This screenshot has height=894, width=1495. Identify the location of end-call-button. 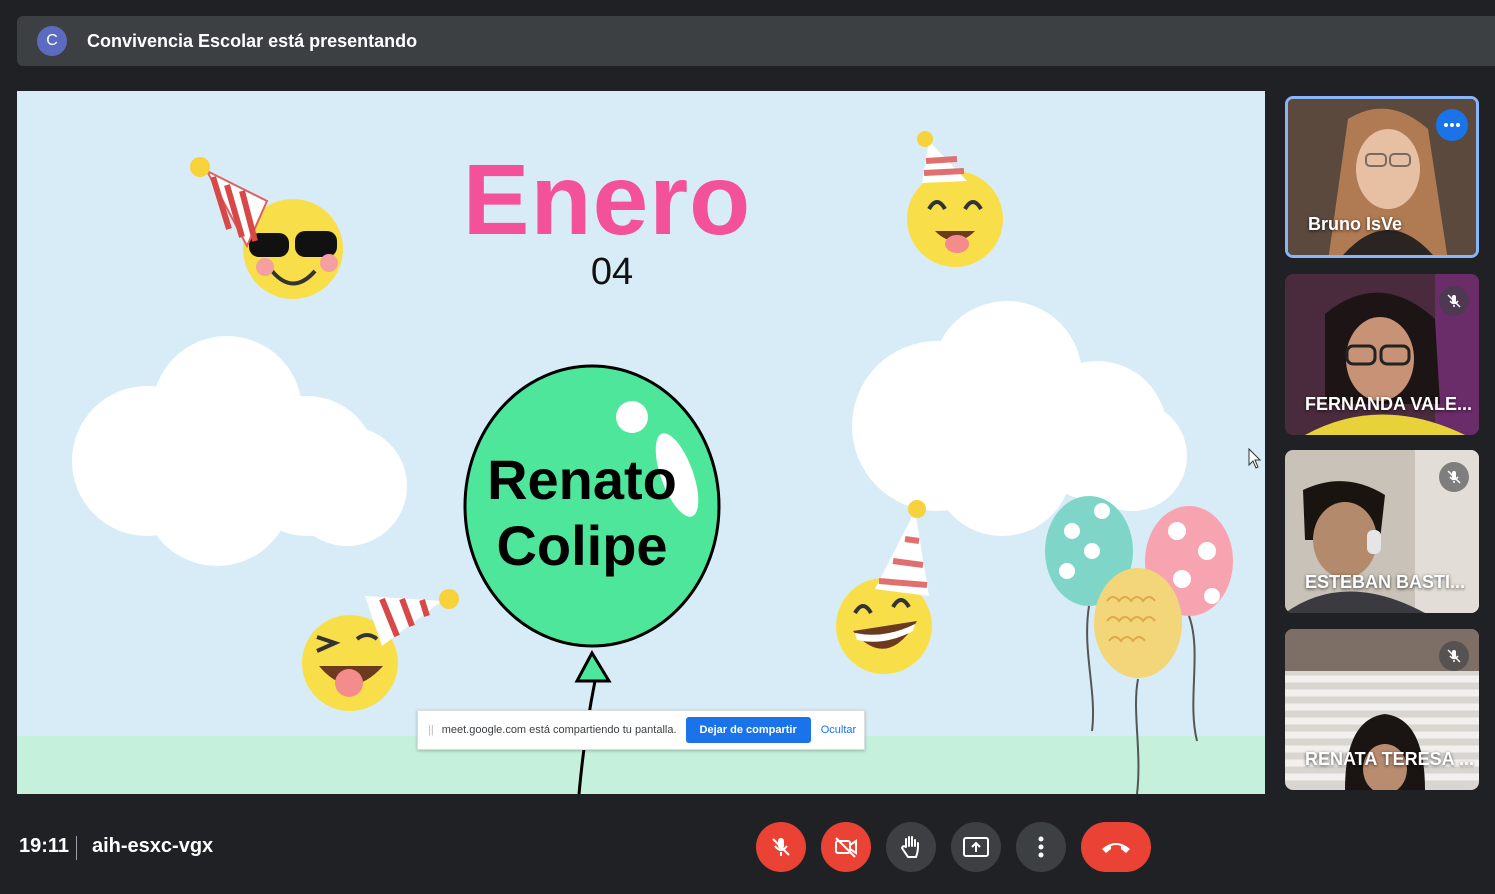
(1116, 847).